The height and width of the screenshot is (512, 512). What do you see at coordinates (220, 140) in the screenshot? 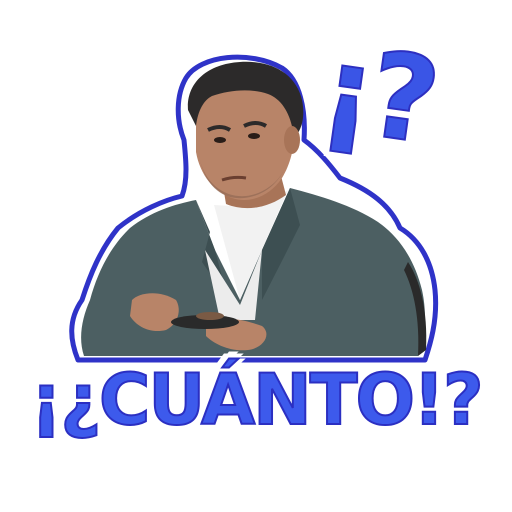
I see `eye-left` at bounding box center [220, 140].